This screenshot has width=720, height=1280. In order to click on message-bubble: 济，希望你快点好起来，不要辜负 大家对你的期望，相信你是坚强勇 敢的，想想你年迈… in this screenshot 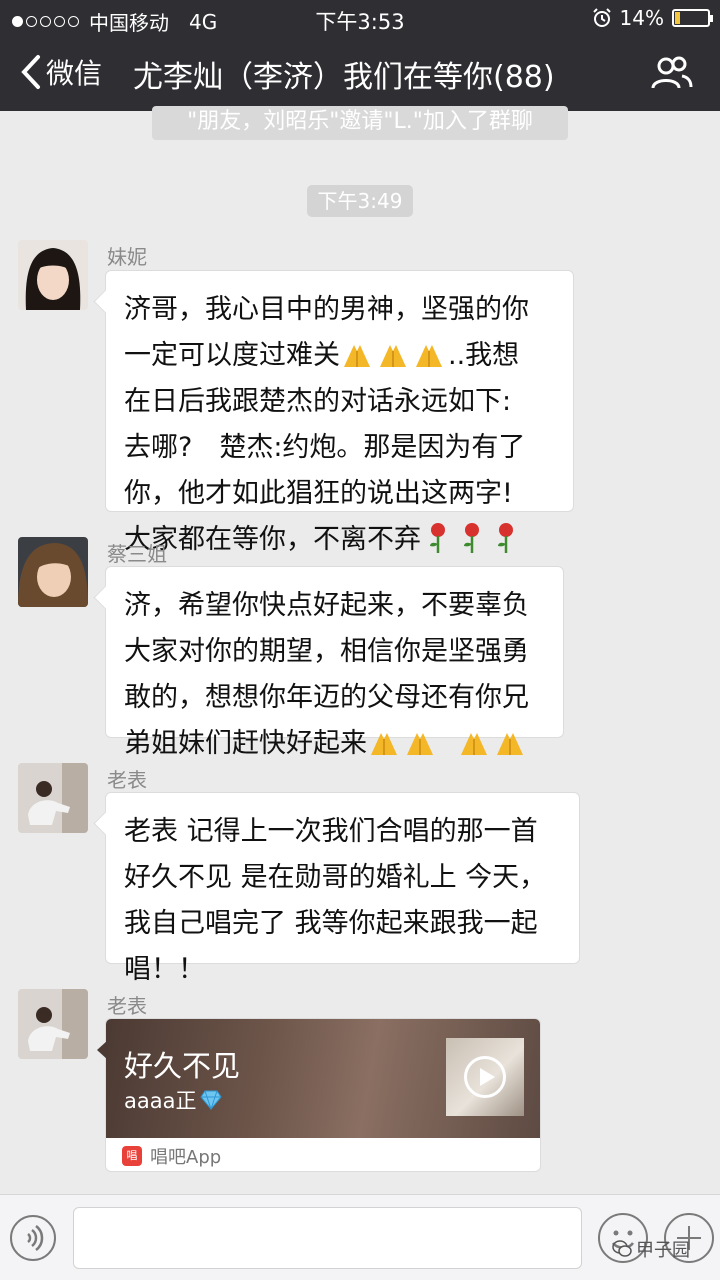, I will do `click(334, 662)`.